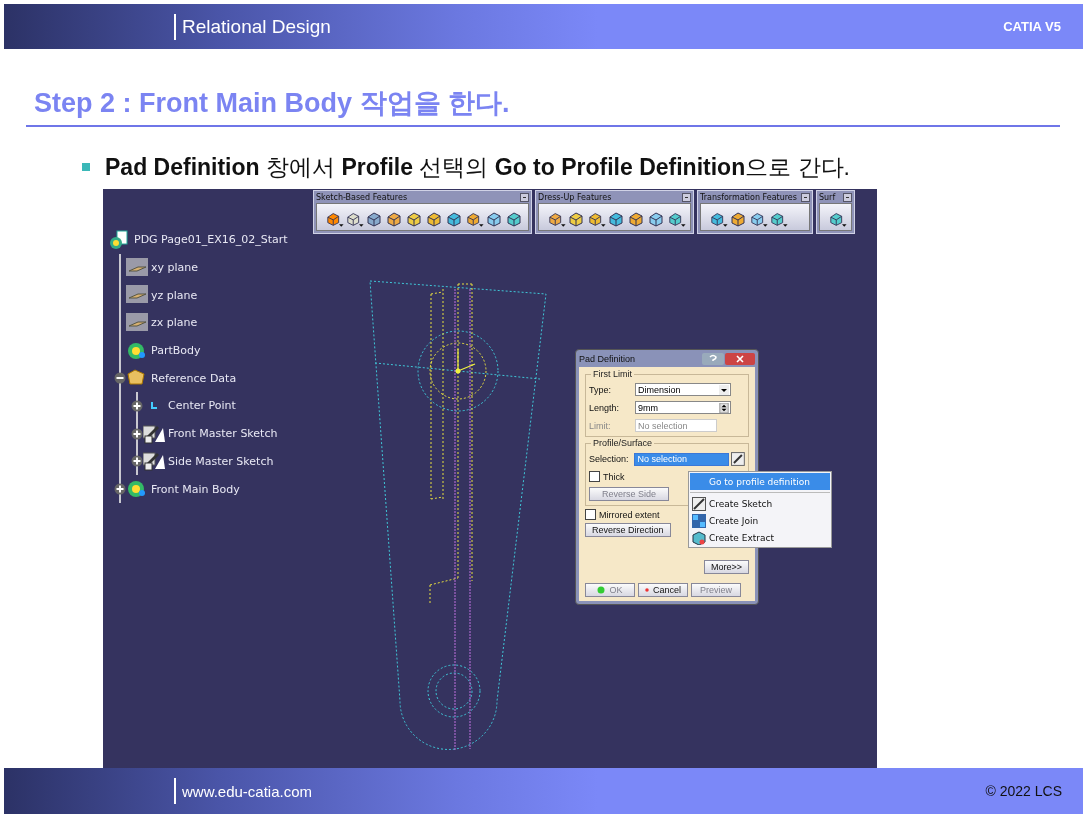  I want to click on dialog-button: Cancel, so click(663, 590).